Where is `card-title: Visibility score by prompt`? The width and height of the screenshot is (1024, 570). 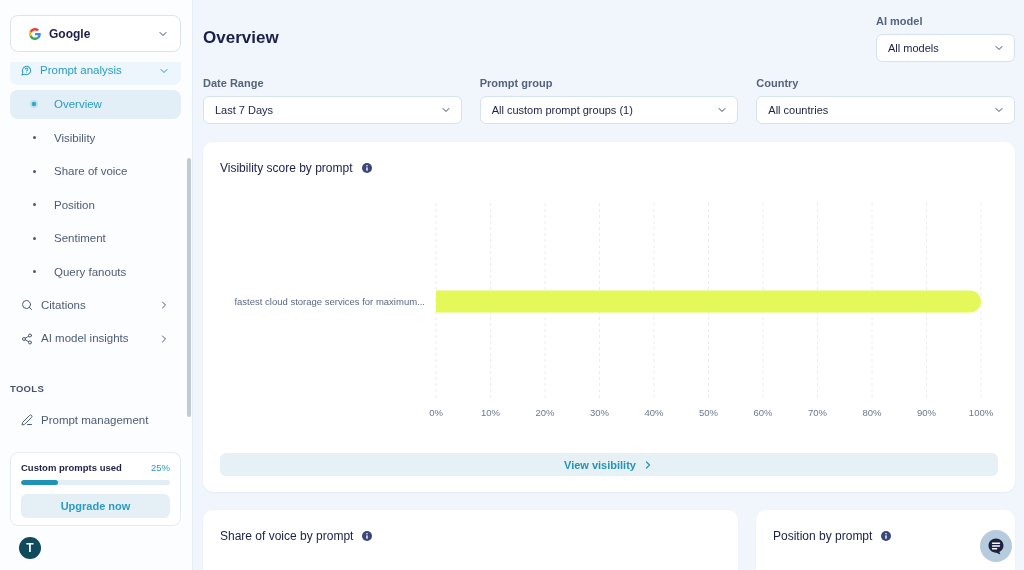
card-title: Visibility score by prompt is located at coordinates (286, 168).